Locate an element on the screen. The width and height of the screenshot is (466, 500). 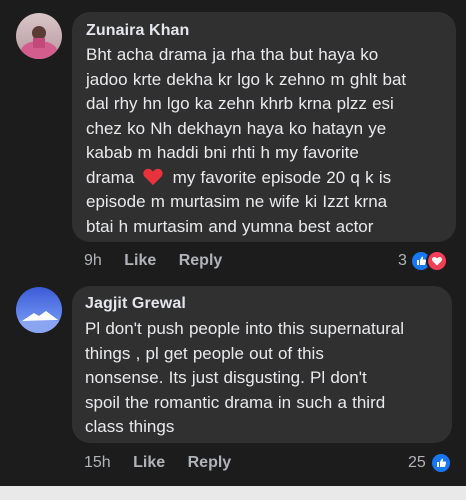
comment-line: nonsense. Its just disgusting. Pl don't is located at coordinates (226, 377).